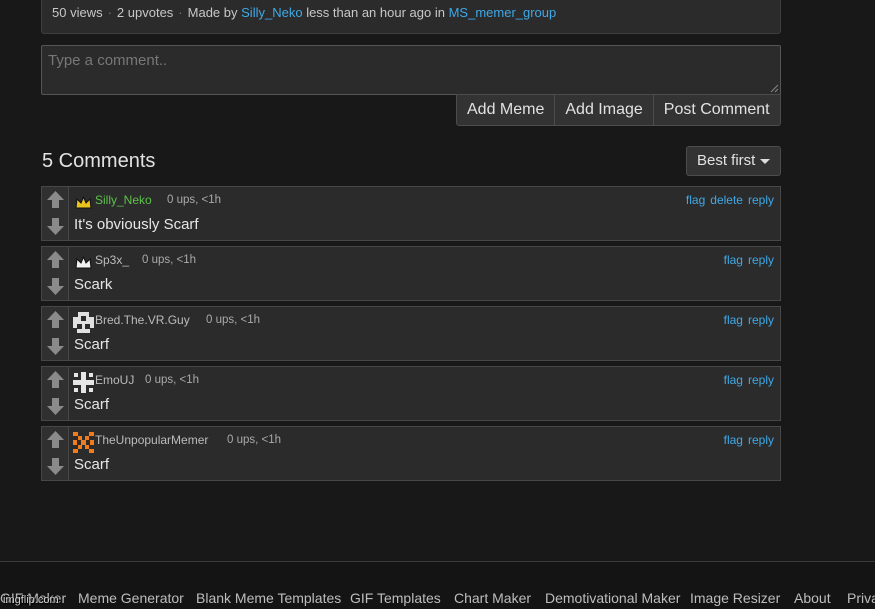  I want to click on comment-item: Sp3x_ 0 ups, <1h flag reply Scark, so click(411, 273).